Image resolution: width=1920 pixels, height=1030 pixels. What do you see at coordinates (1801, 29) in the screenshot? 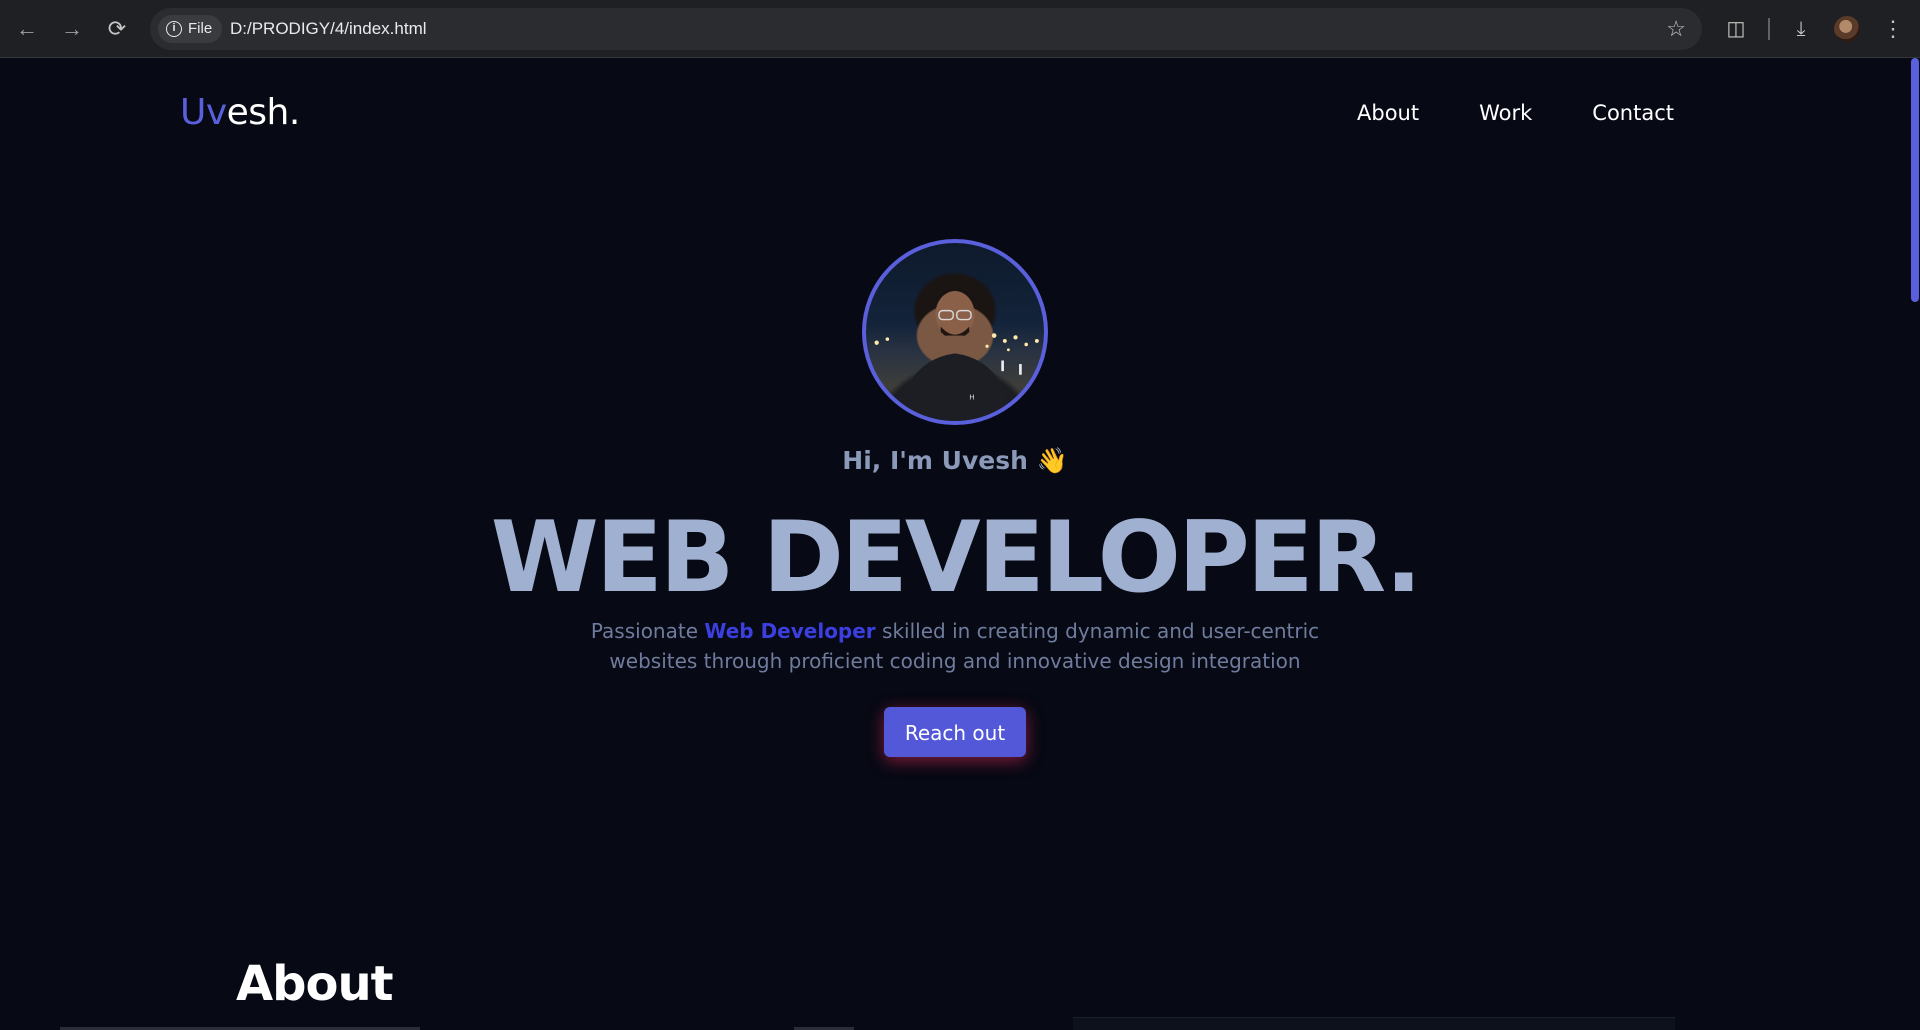
I see `download-icon: ⤓` at bounding box center [1801, 29].